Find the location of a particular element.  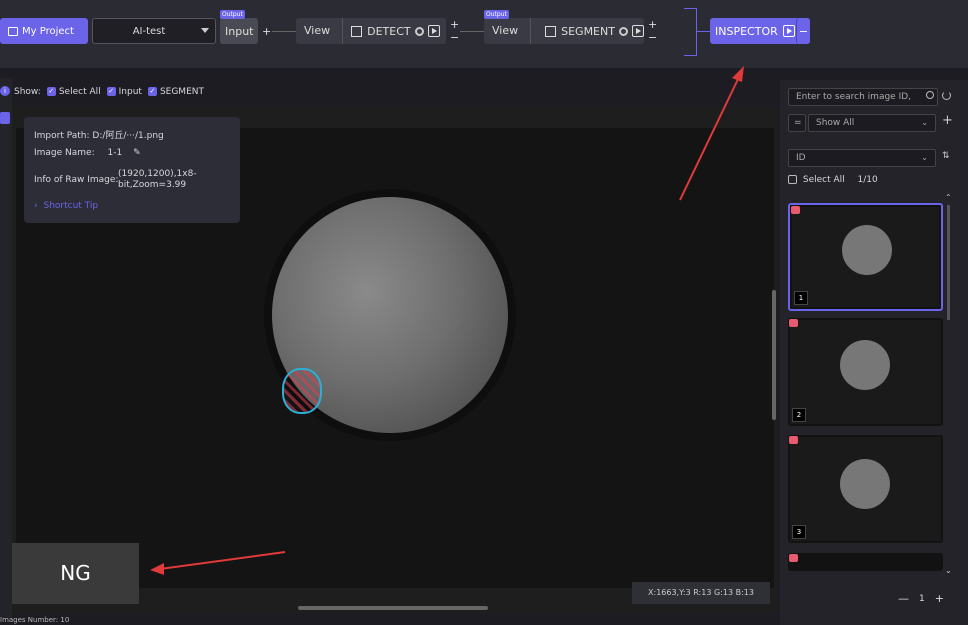

arrow-to-inspector is located at coordinates (710, 137).